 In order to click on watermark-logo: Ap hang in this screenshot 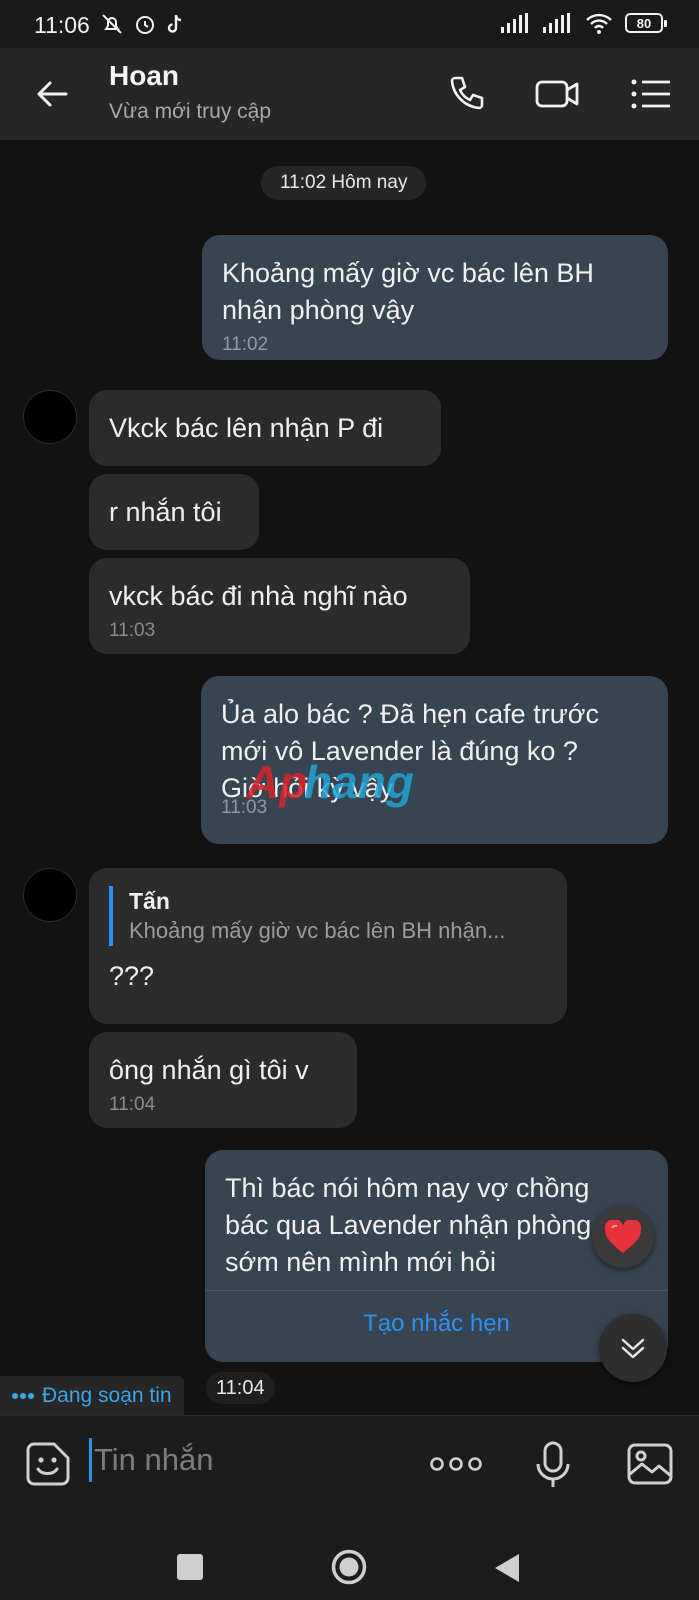, I will do `click(330, 782)`.